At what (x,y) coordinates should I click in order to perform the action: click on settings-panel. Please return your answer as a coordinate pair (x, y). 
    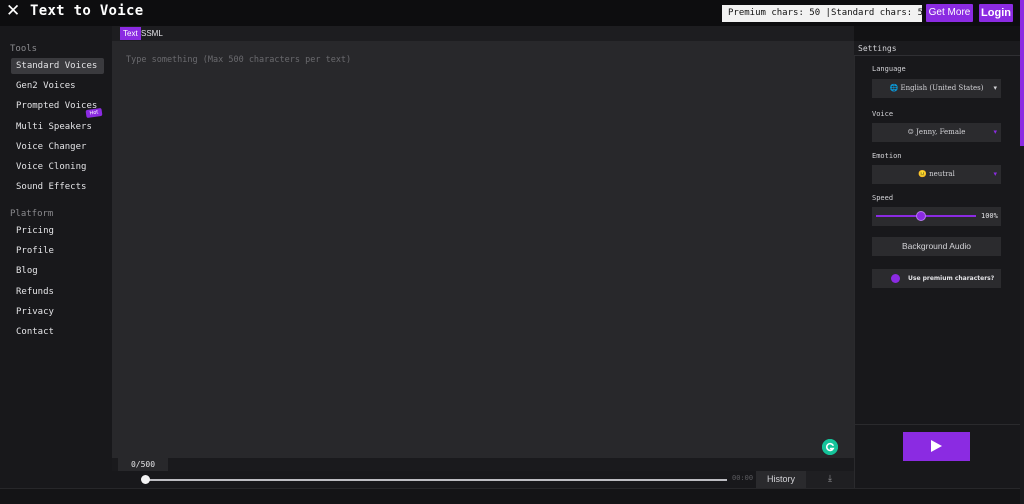
    Looking at the image, I should click on (937, 264).